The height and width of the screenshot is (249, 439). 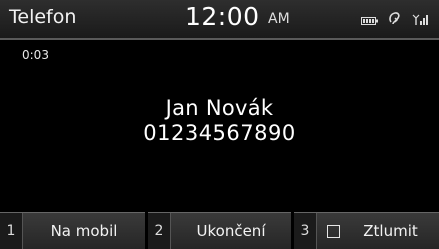 I want to click on softkey-label: Na mobil, so click(x=84, y=231).